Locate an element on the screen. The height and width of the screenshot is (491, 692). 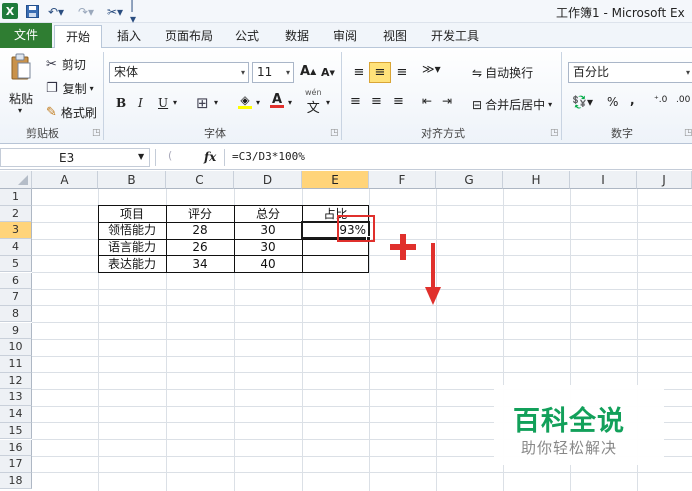
column-header-j: J is located at coordinates (664, 180).